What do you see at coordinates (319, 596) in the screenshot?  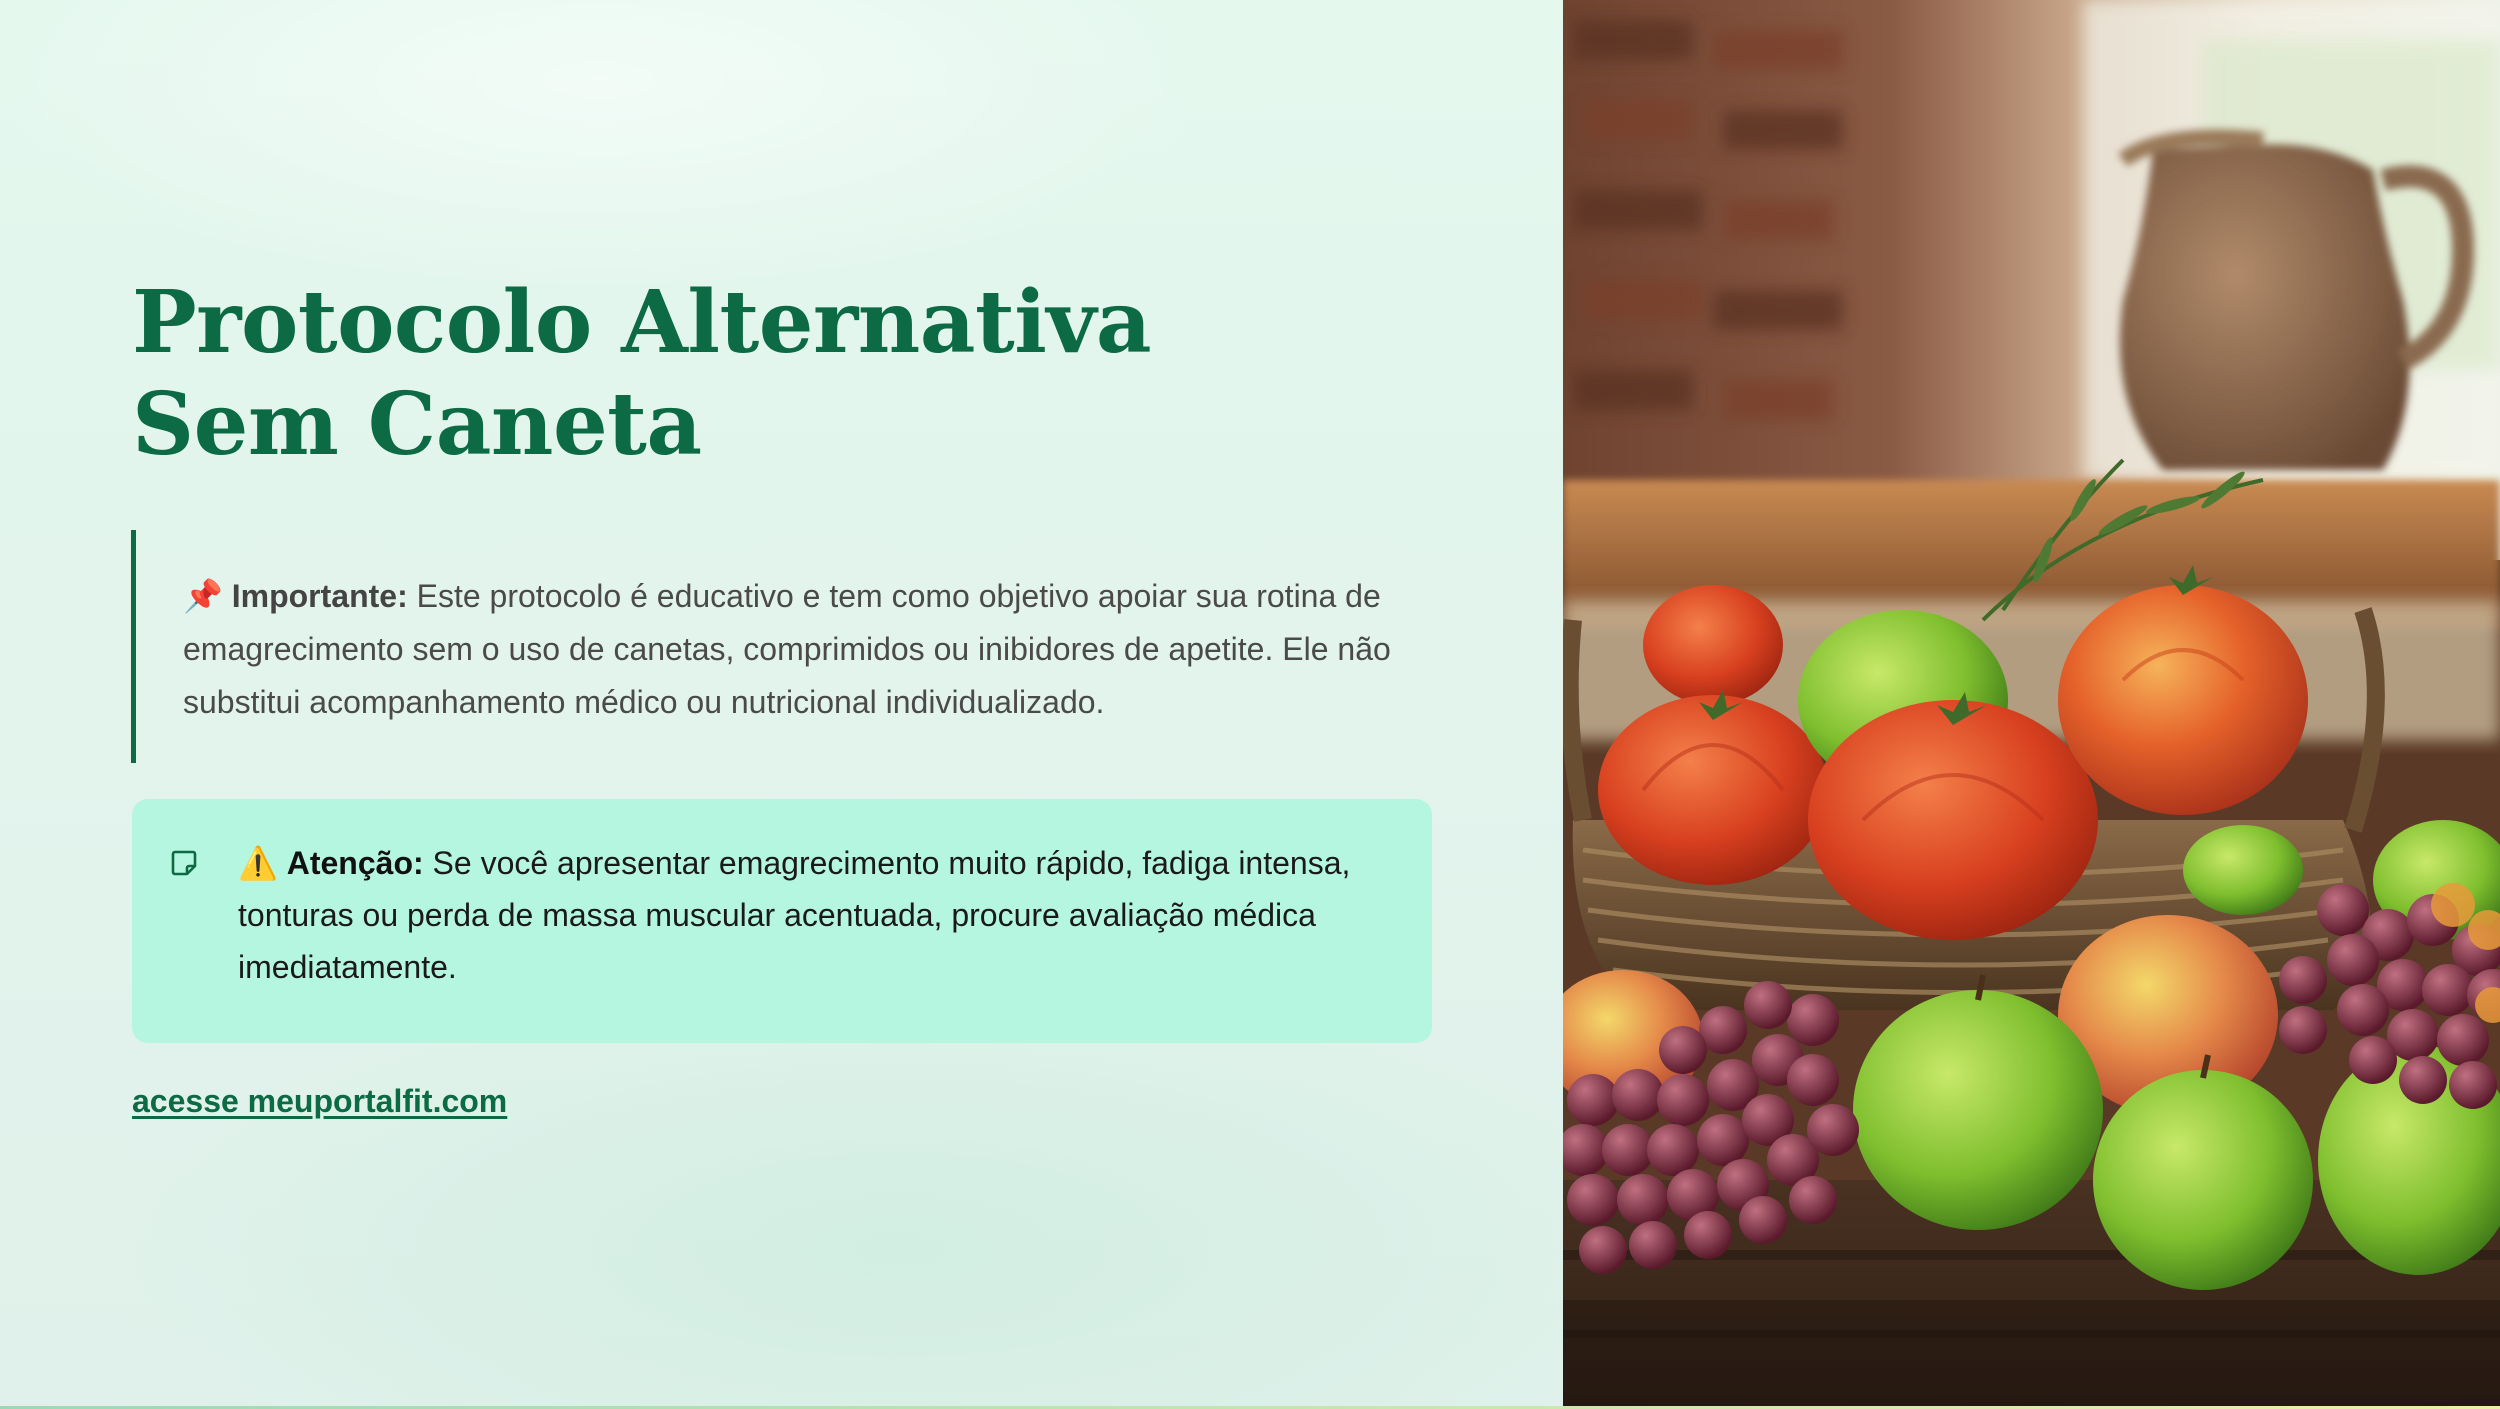 I see `important-label: Importante:` at bounding box center [319, 596].